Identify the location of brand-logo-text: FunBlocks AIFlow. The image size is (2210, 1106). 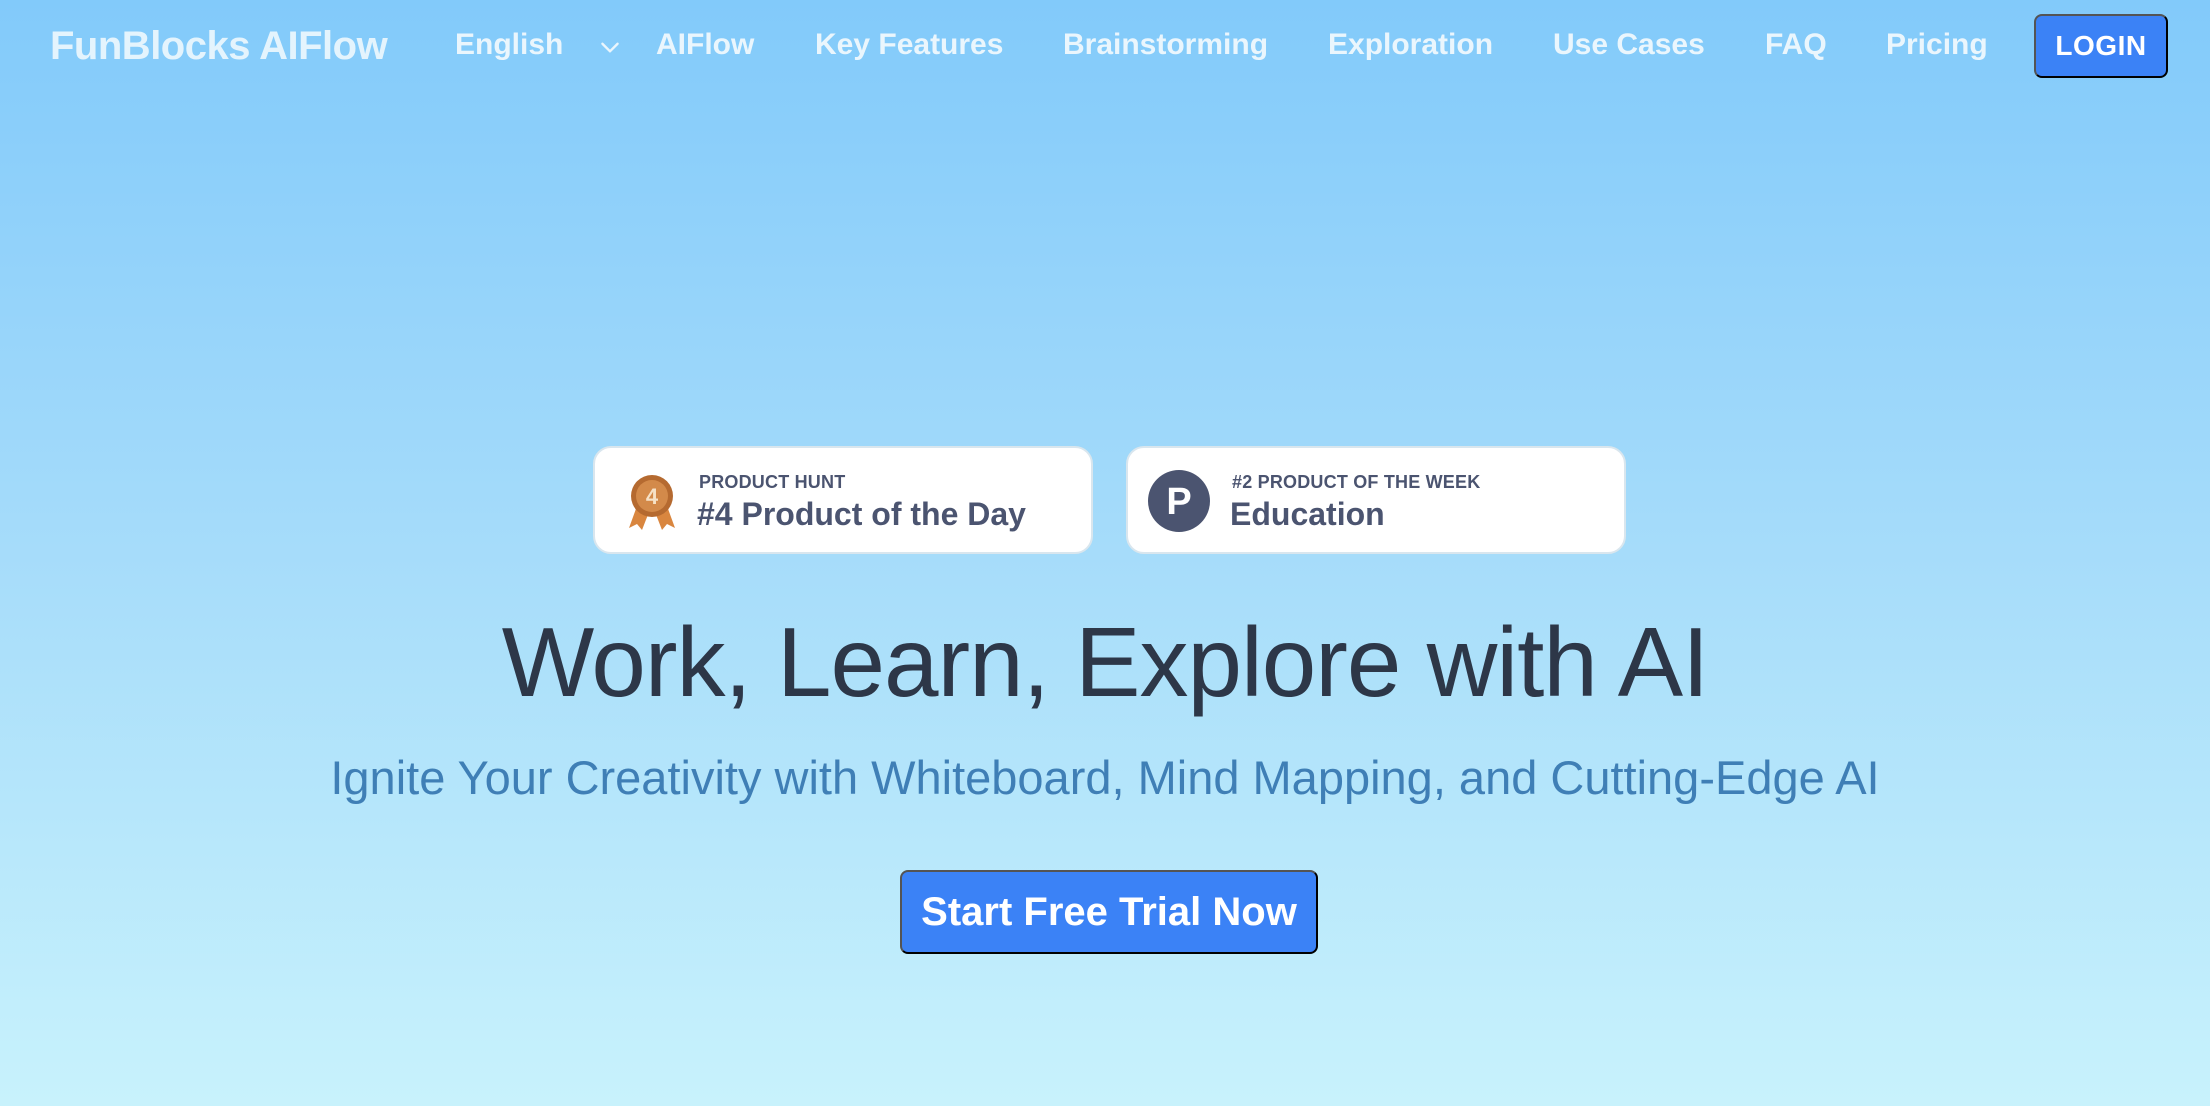
(219, 46).